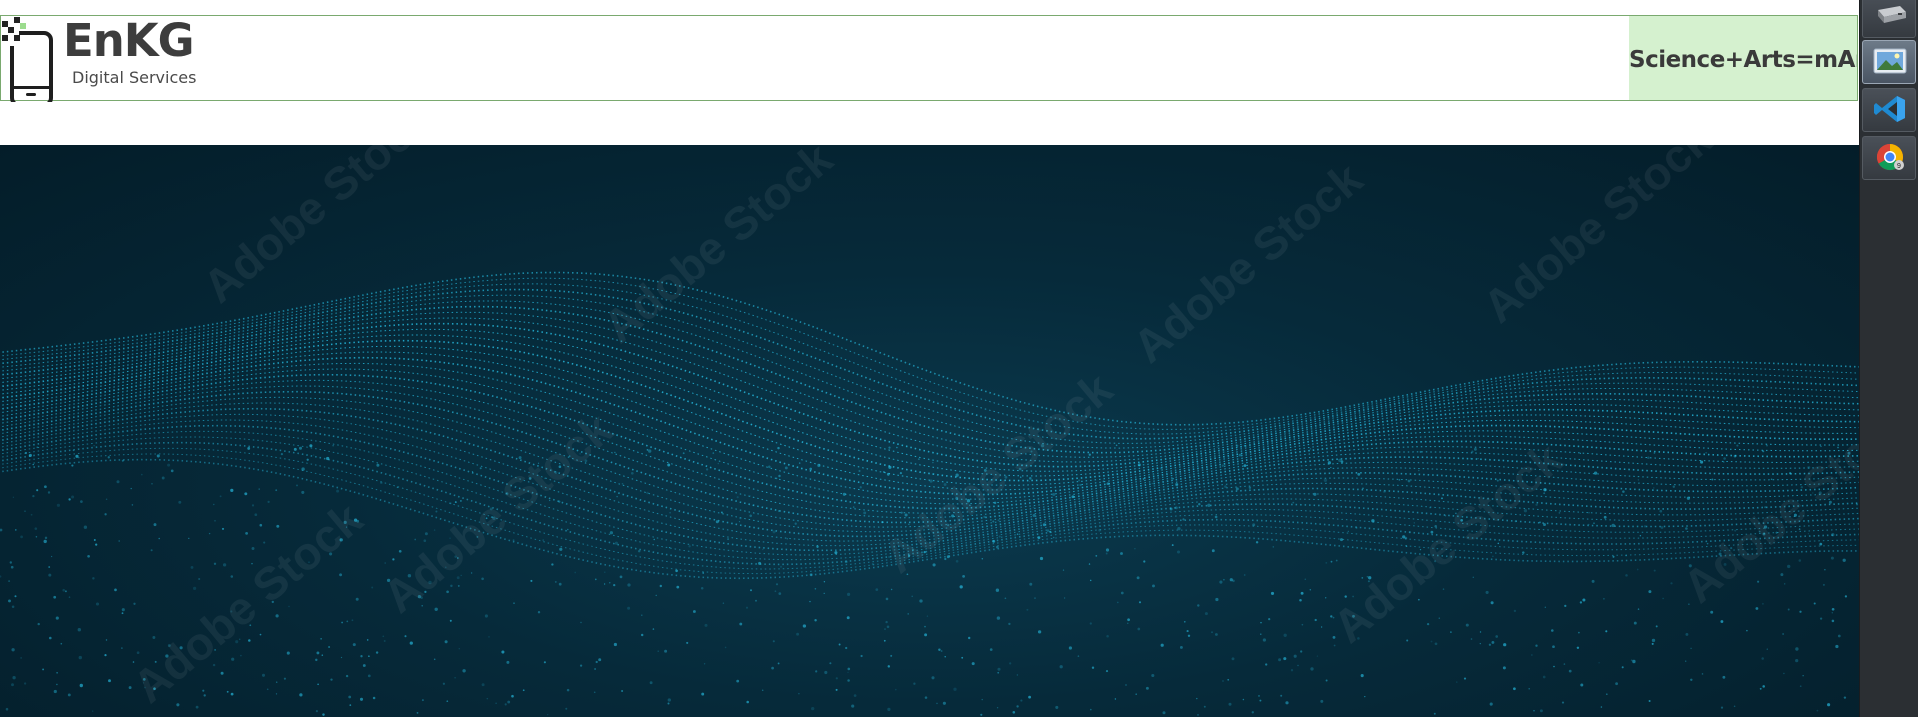 This screenshot has width=1918, height=717. I want to click on taskbar-item-vscode, so click(1889, 110).